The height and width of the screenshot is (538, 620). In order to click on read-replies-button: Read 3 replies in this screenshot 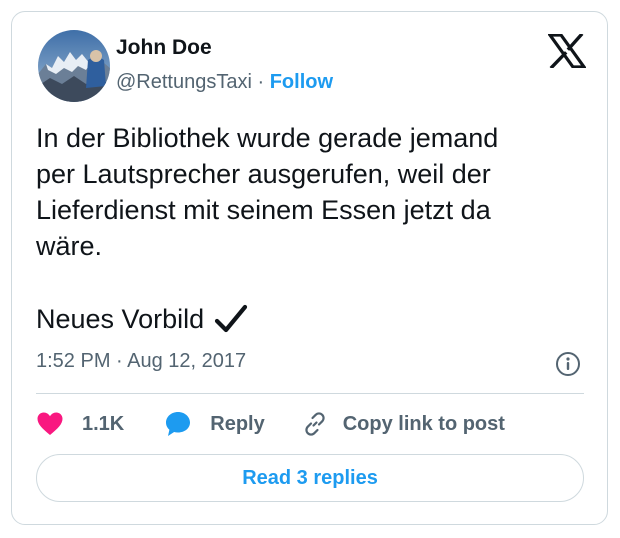, I will do `click(310, 478)`.